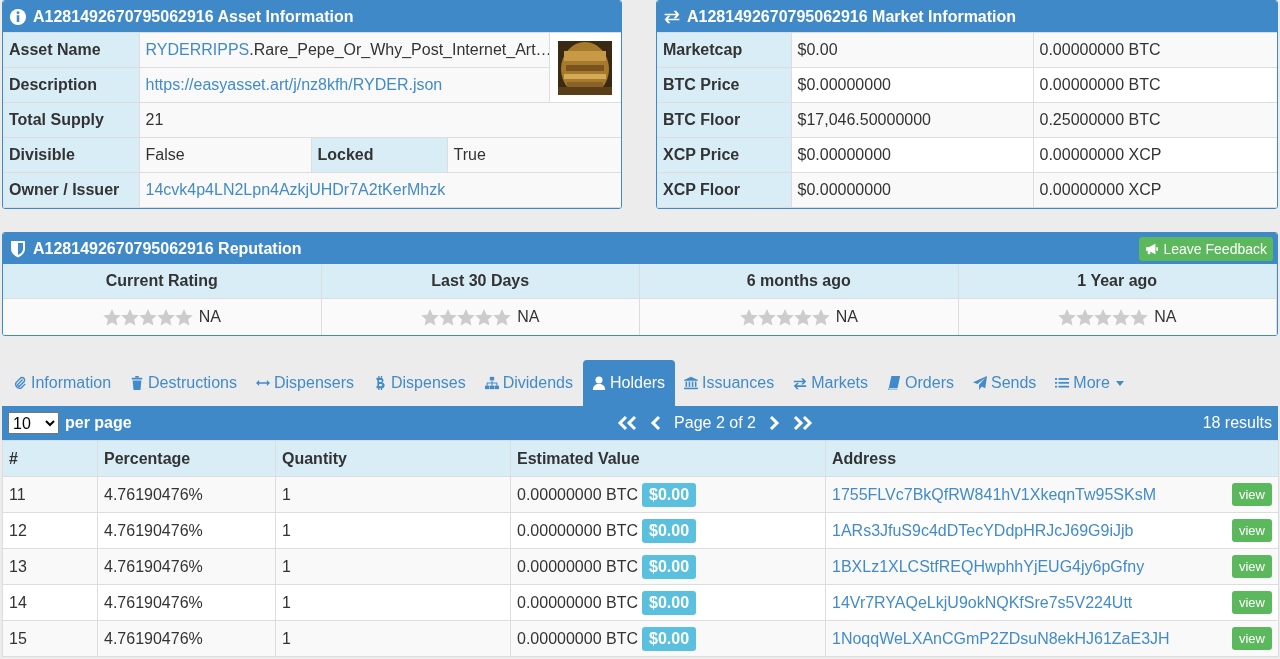  Describe the element at coordinates (98, 423) in the screenshot. I see `per-page-label: per page` at that location.